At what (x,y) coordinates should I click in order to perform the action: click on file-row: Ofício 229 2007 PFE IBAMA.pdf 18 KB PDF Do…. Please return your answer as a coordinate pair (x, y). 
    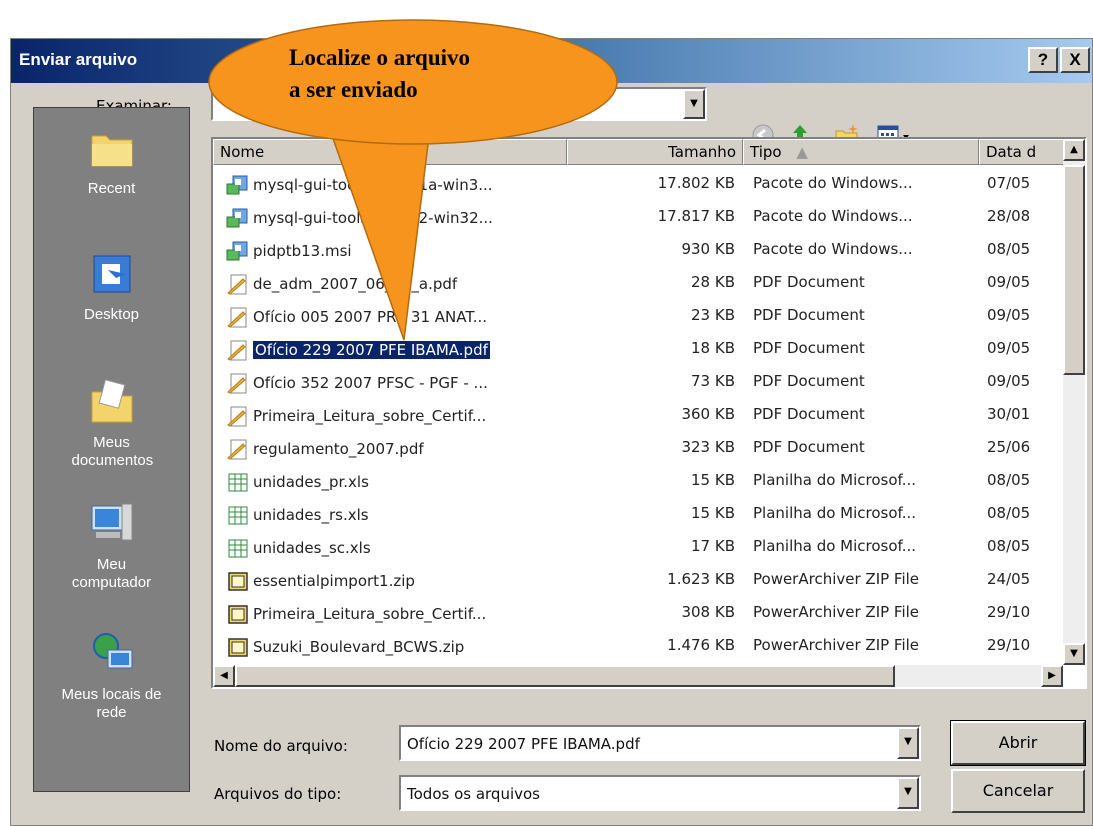
    Looking at the image, I should click on (639, 348).